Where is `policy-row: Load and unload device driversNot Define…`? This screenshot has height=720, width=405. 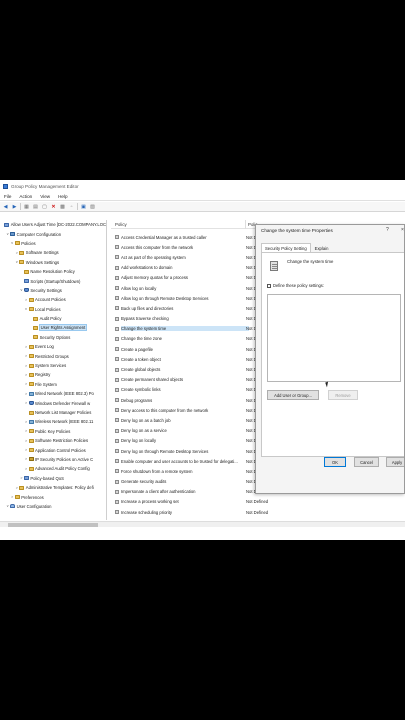 policy-row: Load and unload device driversNot Define… is located at coordinates (258, 519).